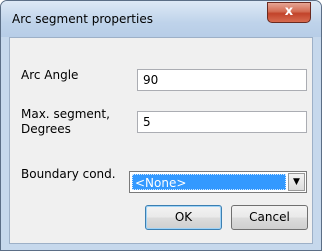 This screenshot has width=322, height=251. Describe the element at coordinates (161, 19) in the screenshot. I see `title-bar: Arc segment properties x` at that location.